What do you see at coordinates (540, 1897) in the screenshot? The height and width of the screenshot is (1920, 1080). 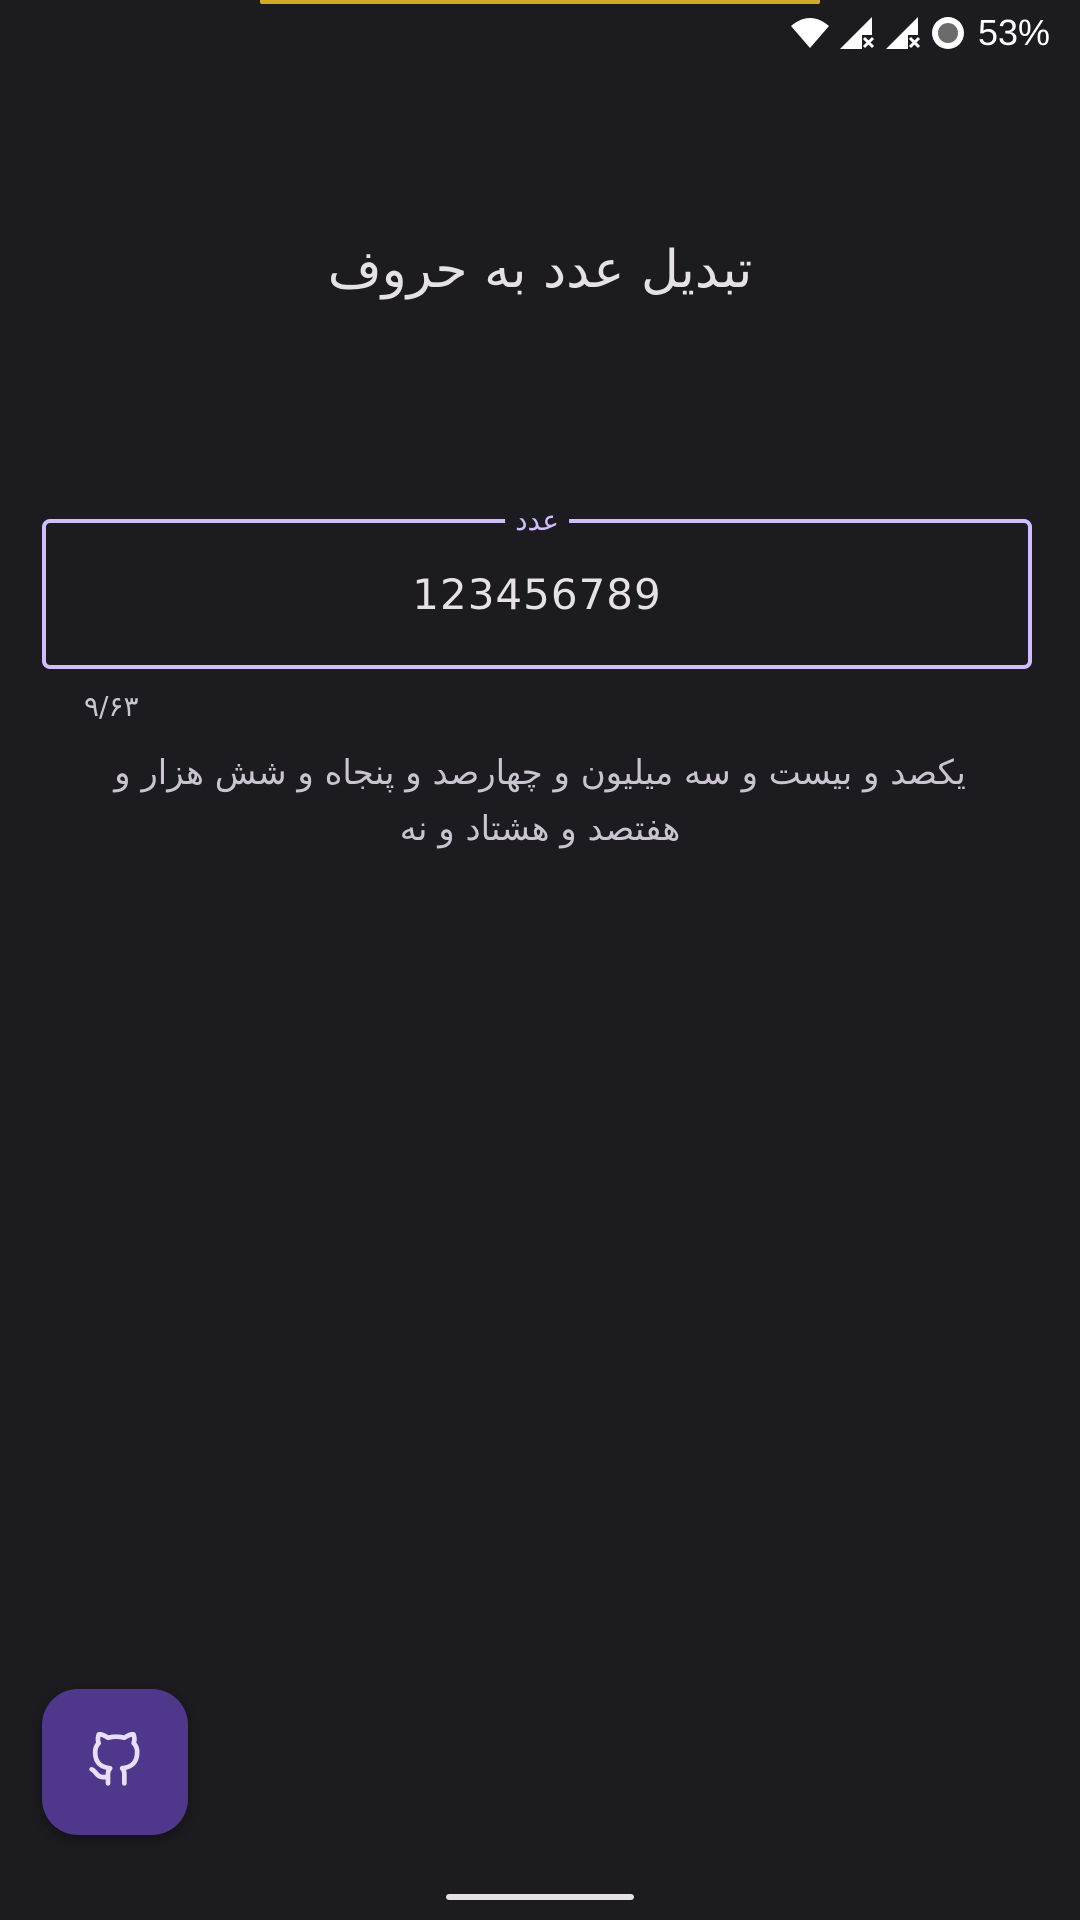 I see `home-indicator` at bounding box center [540, 1897].